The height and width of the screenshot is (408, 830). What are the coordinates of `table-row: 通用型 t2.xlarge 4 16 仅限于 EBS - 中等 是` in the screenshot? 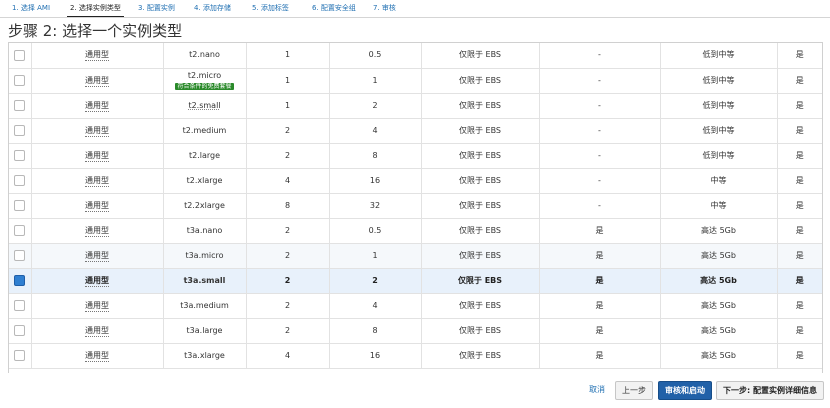 It's located at (415, 181).